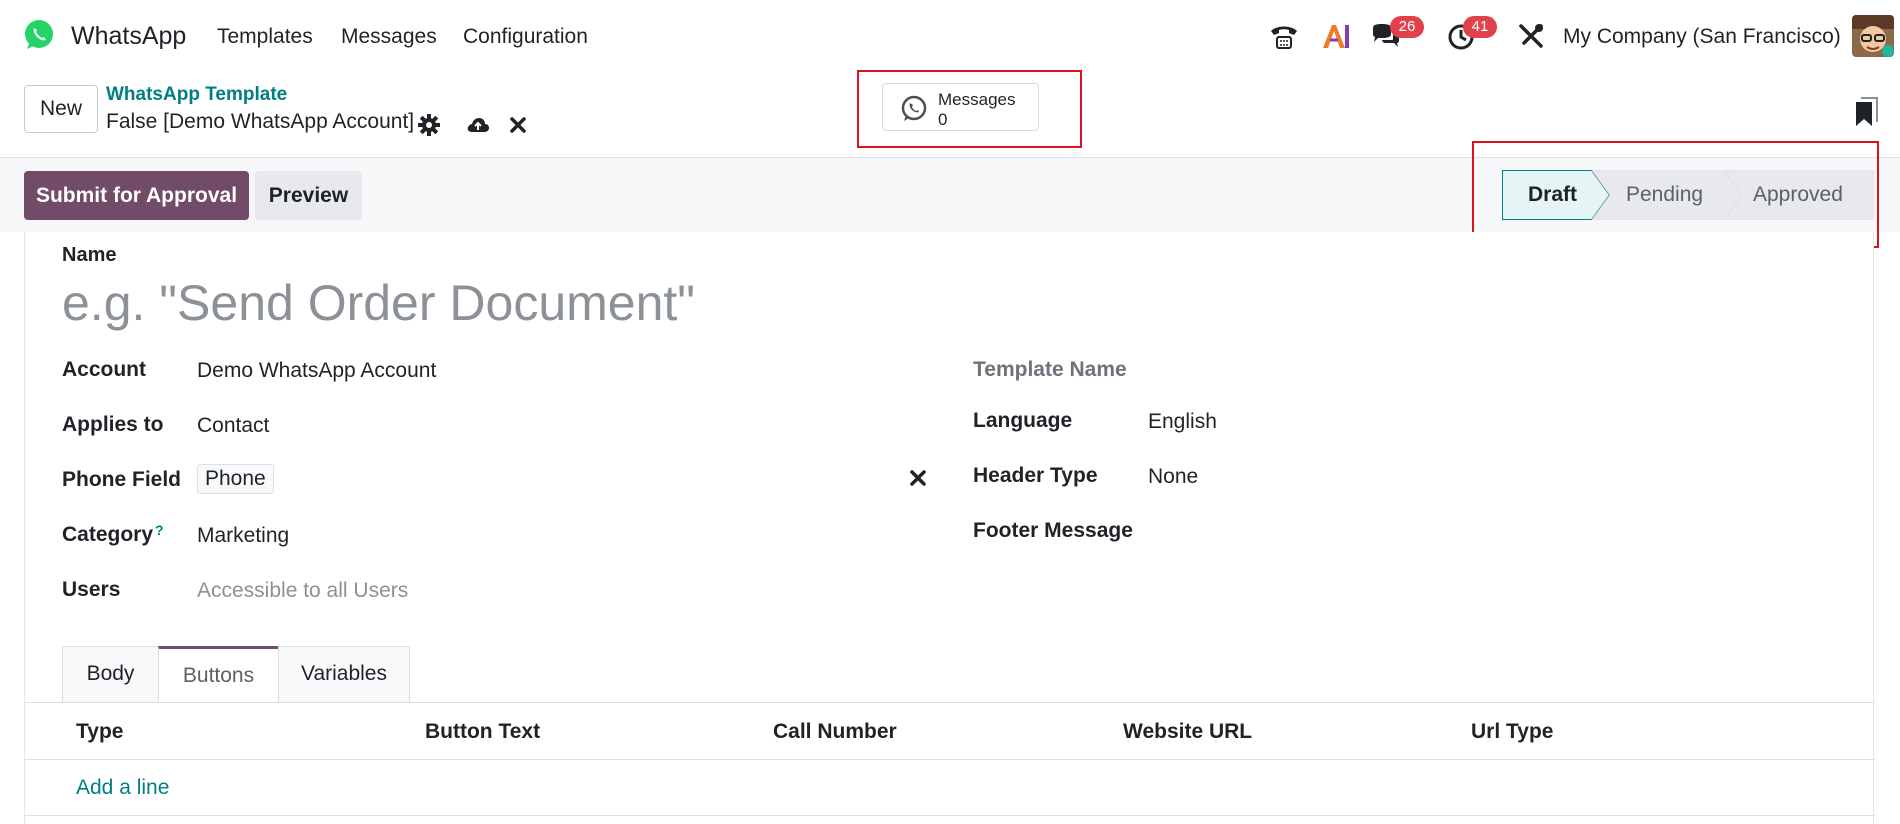  Describe the element at coordinates (39, 35) in the screenshot. I see `whatsapp-logo-icon` at that location.